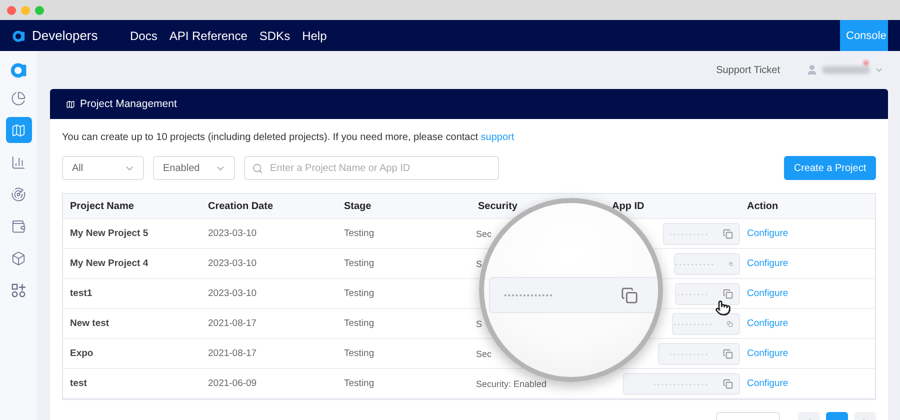 This screenshot has width=900, height=420. Describe the element at coordinates (65, 35) in the screenshot. I see `brand-name: Developers` at that location.